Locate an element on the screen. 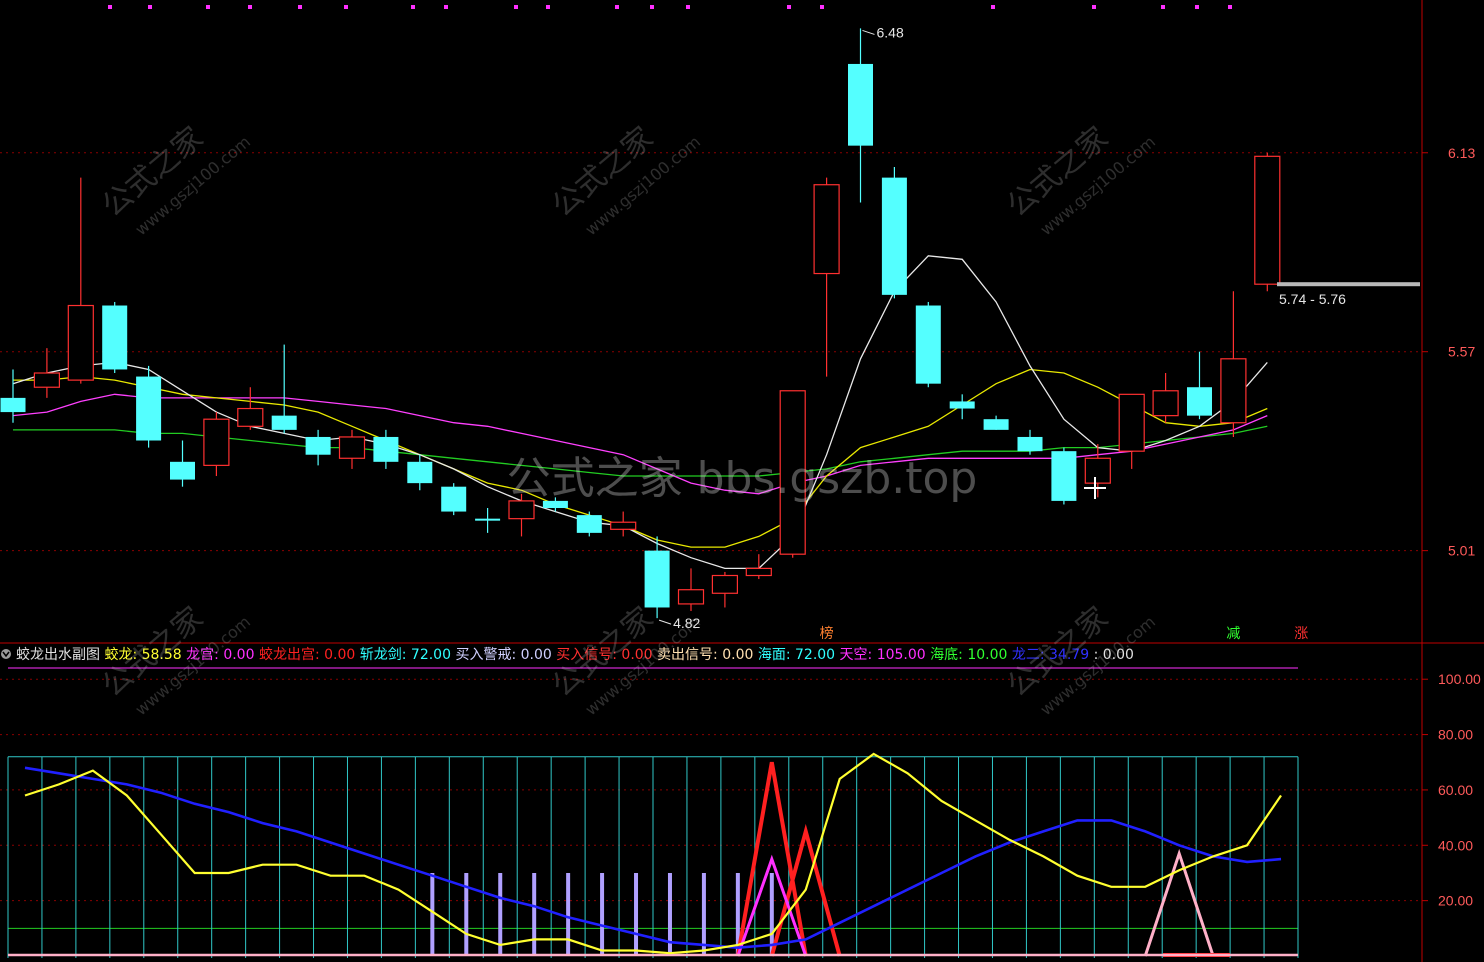 This screenshot has height=962, width=1484. high-price-label: 6.48 is located at coordinates (890, 32).